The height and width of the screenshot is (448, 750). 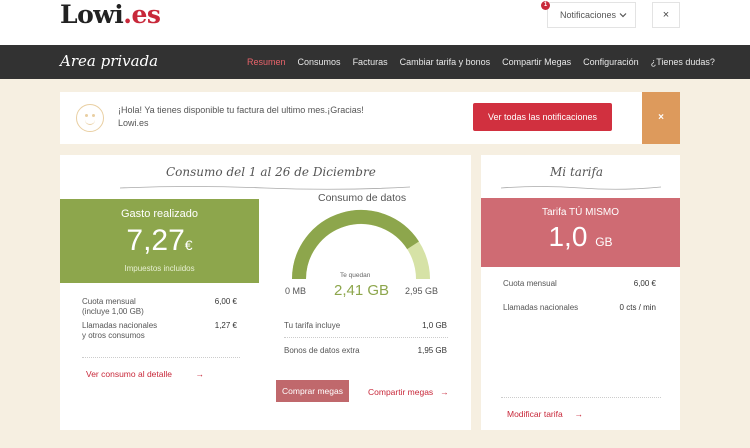 I want to click on gasto-amount: 7,27, so click(x=155, y=240).